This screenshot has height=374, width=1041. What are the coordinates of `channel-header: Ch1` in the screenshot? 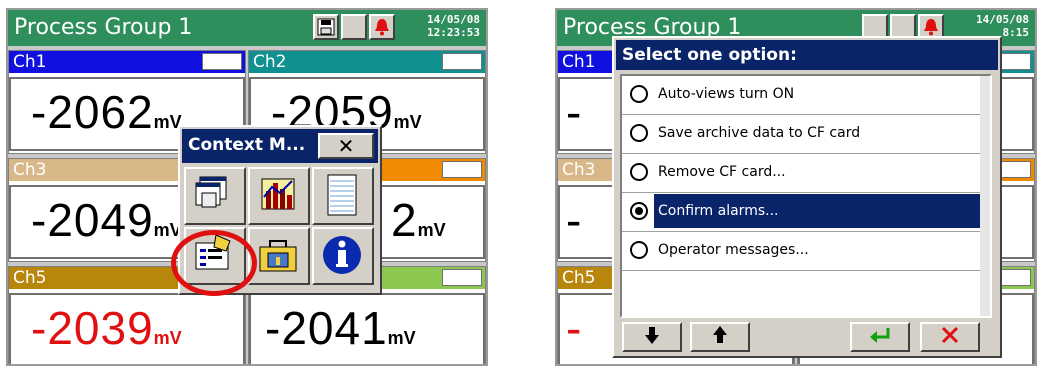 It's located at (127, 62).